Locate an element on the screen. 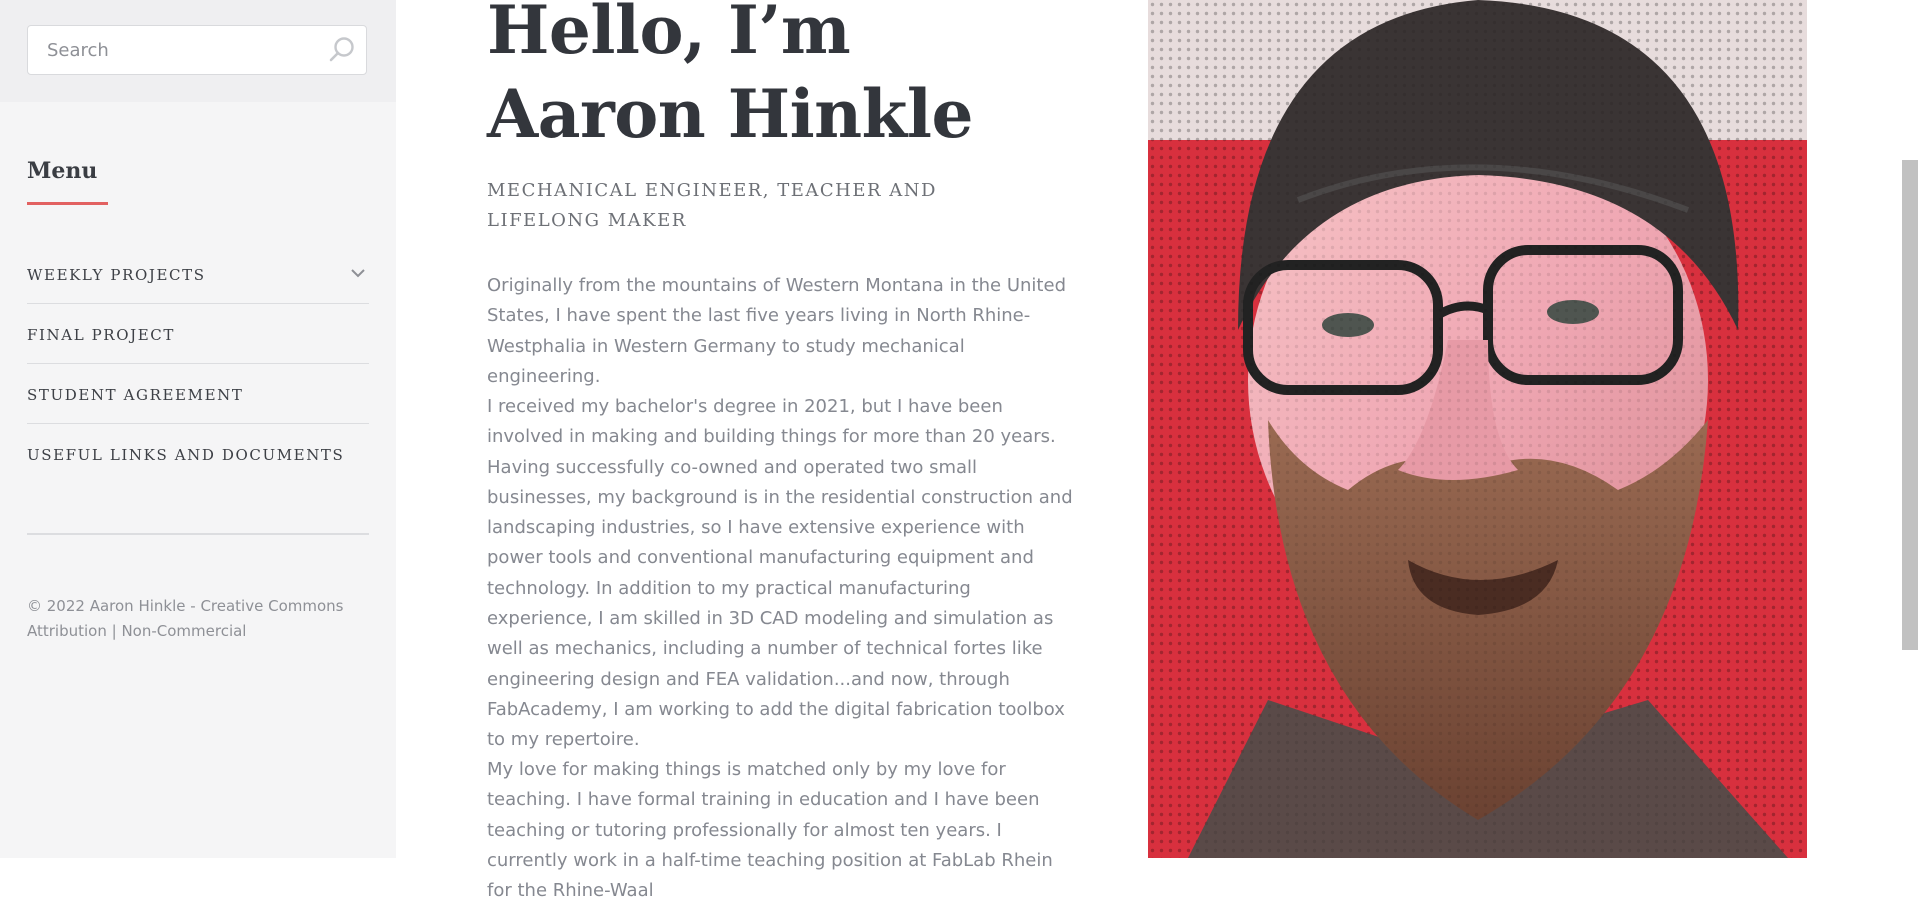 This screenshot has width=1920, height=906. nav-label: WEEKLY PROJECTS is located at coordinates (116, 275).